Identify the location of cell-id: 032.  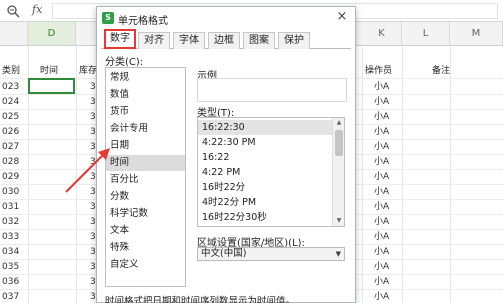
(10, 222).